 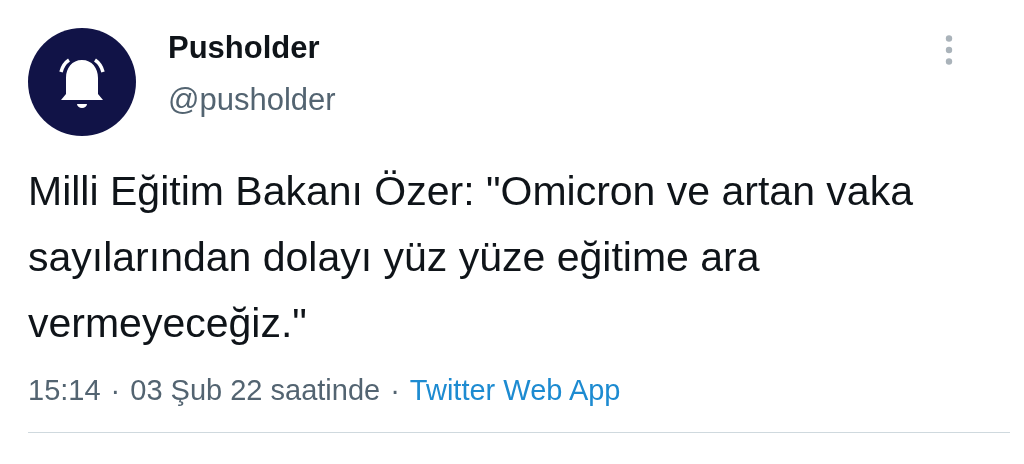 I want to click on avatar-bell-icon, so click(x=82, y=82).